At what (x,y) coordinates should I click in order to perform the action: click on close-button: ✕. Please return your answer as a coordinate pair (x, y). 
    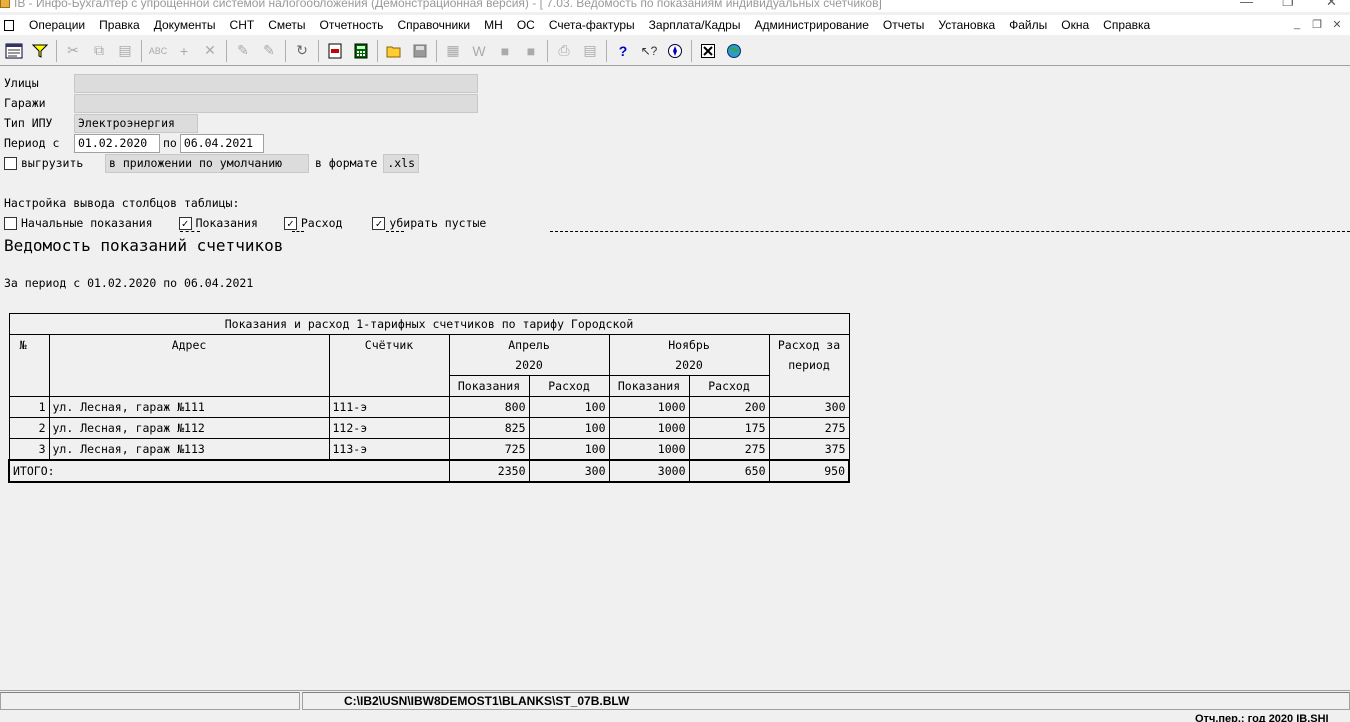
    Looking at the image, I should click on (1331, 5).